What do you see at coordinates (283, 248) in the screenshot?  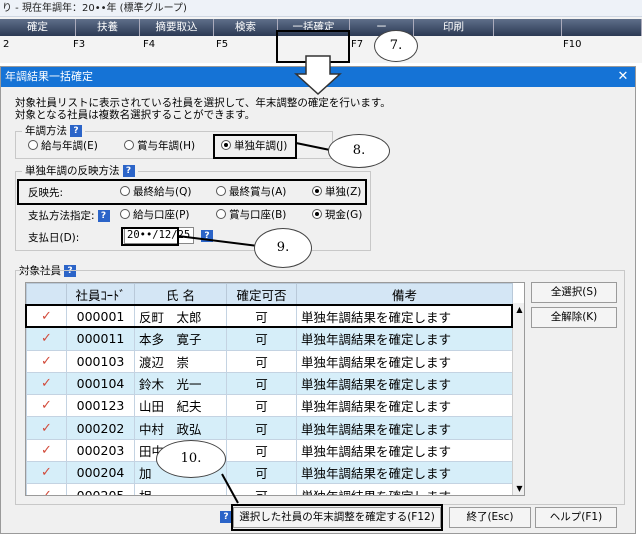 I see `callout-9: 9.` at bounding box center [283, 248].